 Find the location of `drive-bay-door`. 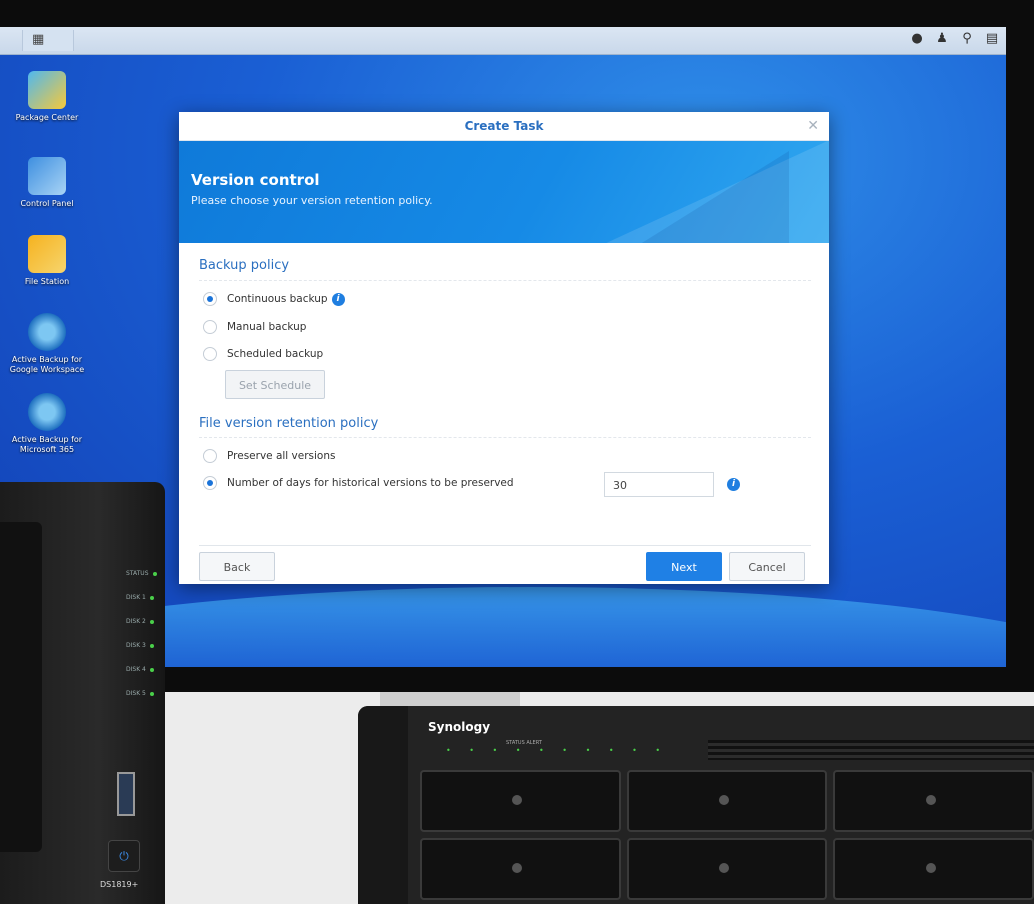

drive-bay-door is located at coordinates (21, 687).